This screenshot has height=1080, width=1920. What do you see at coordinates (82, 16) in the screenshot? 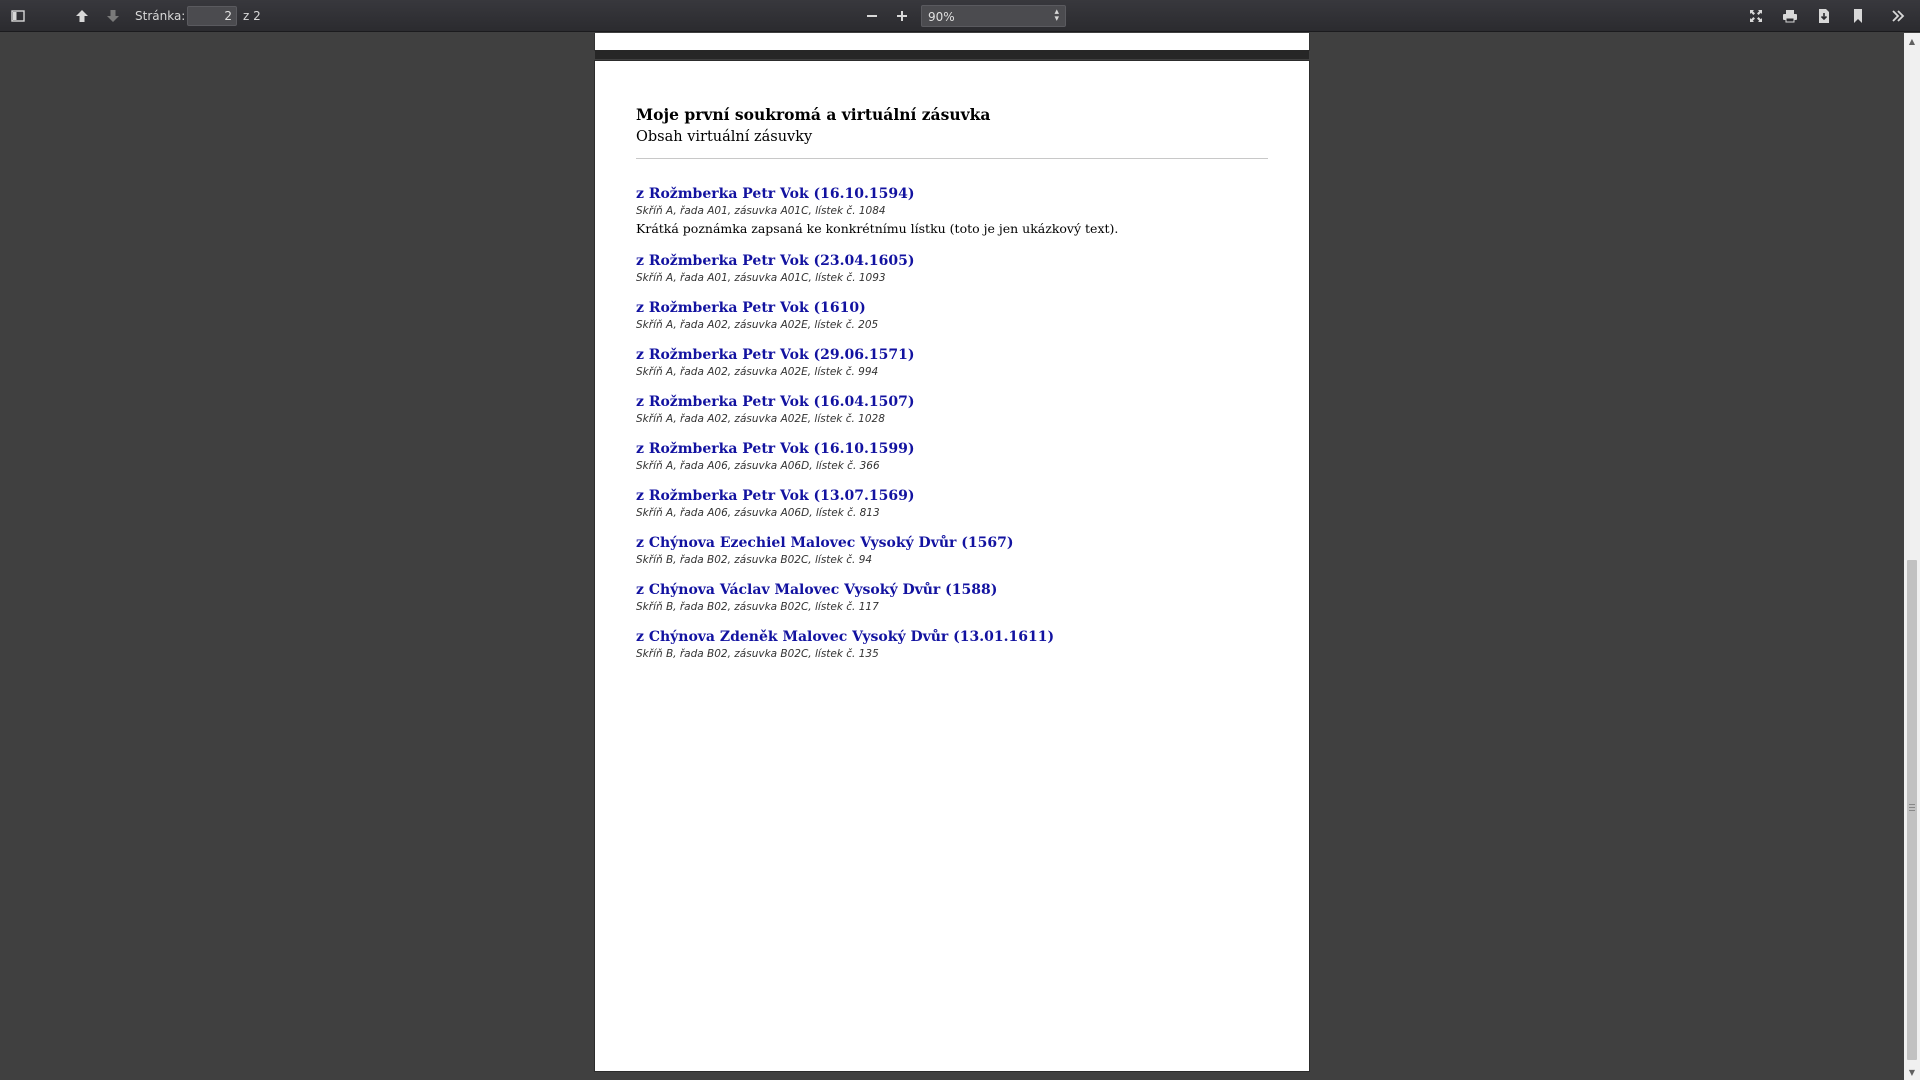
I see `arrow-up-icon` at bounding box center [82, 16].